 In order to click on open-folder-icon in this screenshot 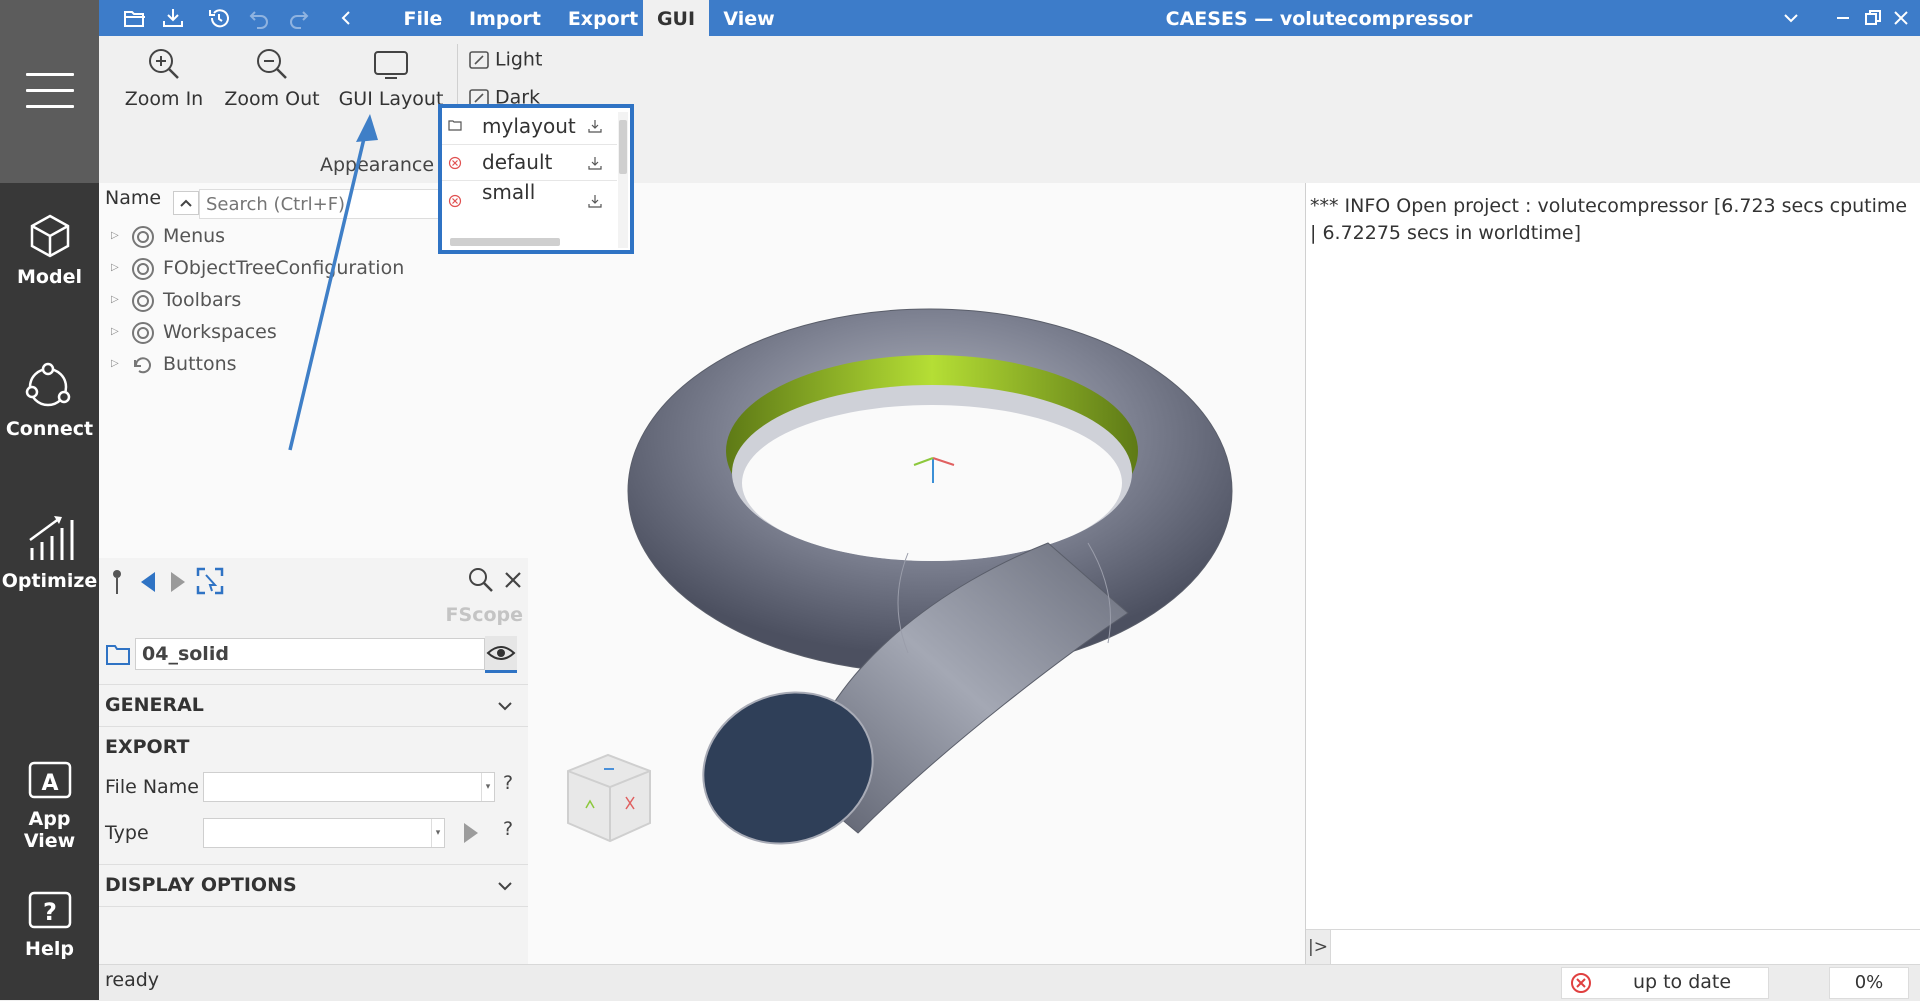, I will do `click(135, 18)`.